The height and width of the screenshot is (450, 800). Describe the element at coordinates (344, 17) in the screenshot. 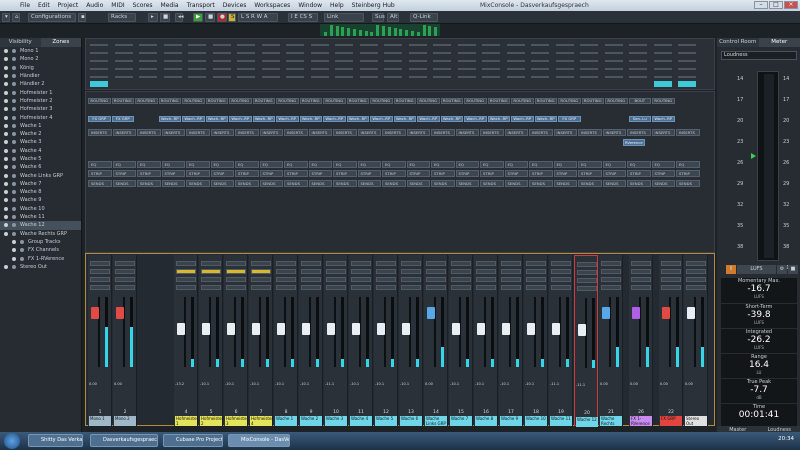

I see `link-select: Link` at that location.